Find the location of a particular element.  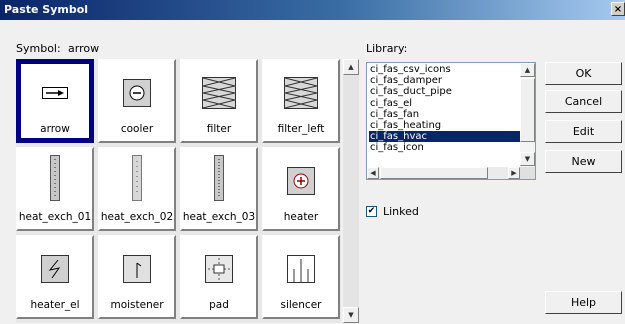

symbol-tile-heat-exch-01: heat_exch_01 is located at coordinates (55, 189).